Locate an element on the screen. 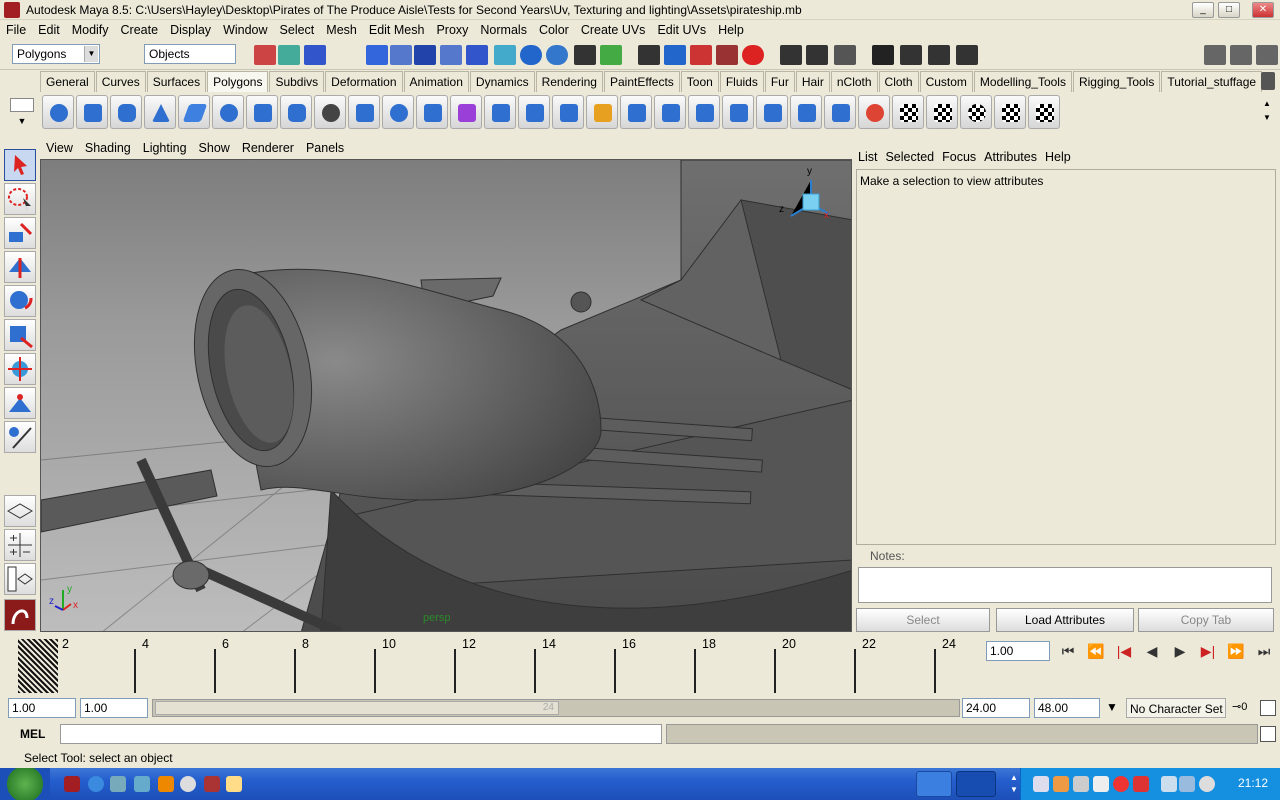 The width and height of the screenshot is (1280, 800). scale-tool-icon is located at coordinates (20, 335).